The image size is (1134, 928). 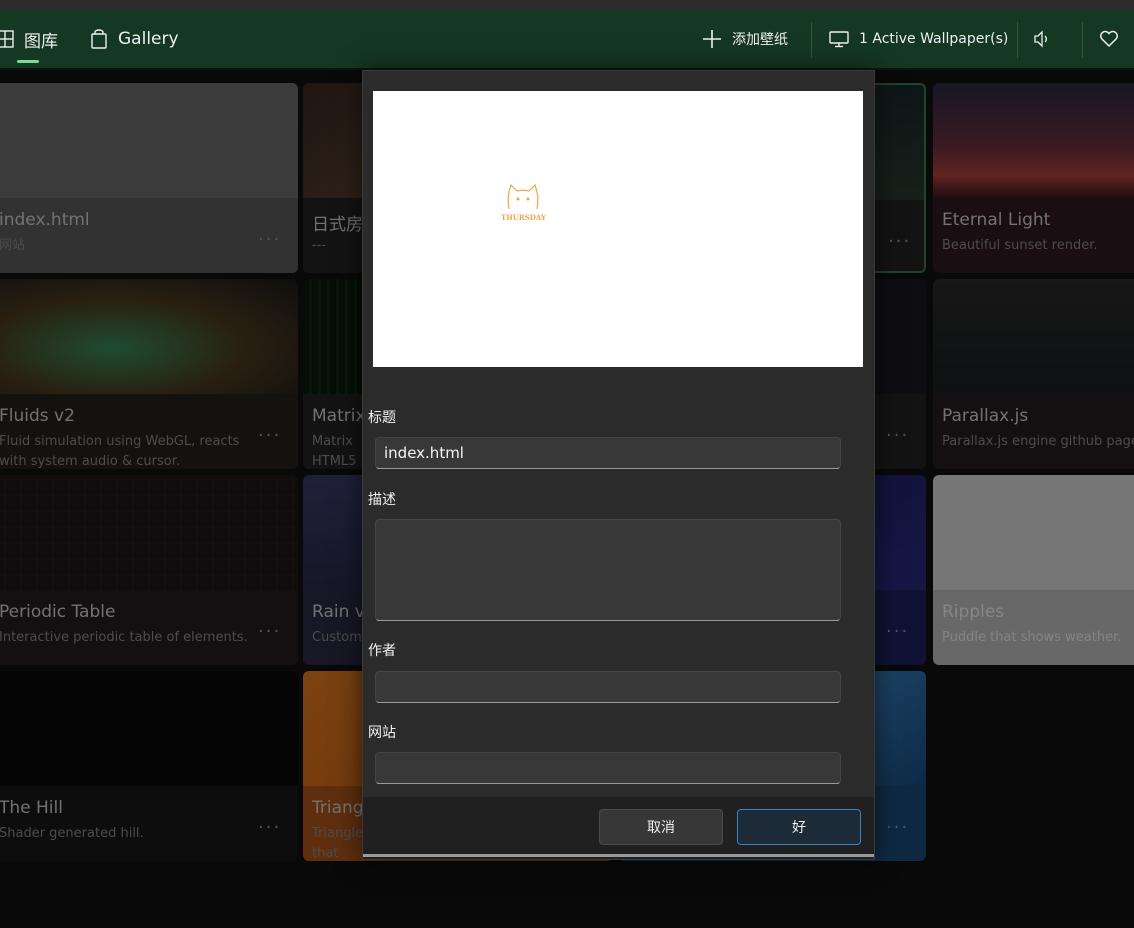 I want to click on dialog-footer: 取消 好, so click(x=618, y=828).